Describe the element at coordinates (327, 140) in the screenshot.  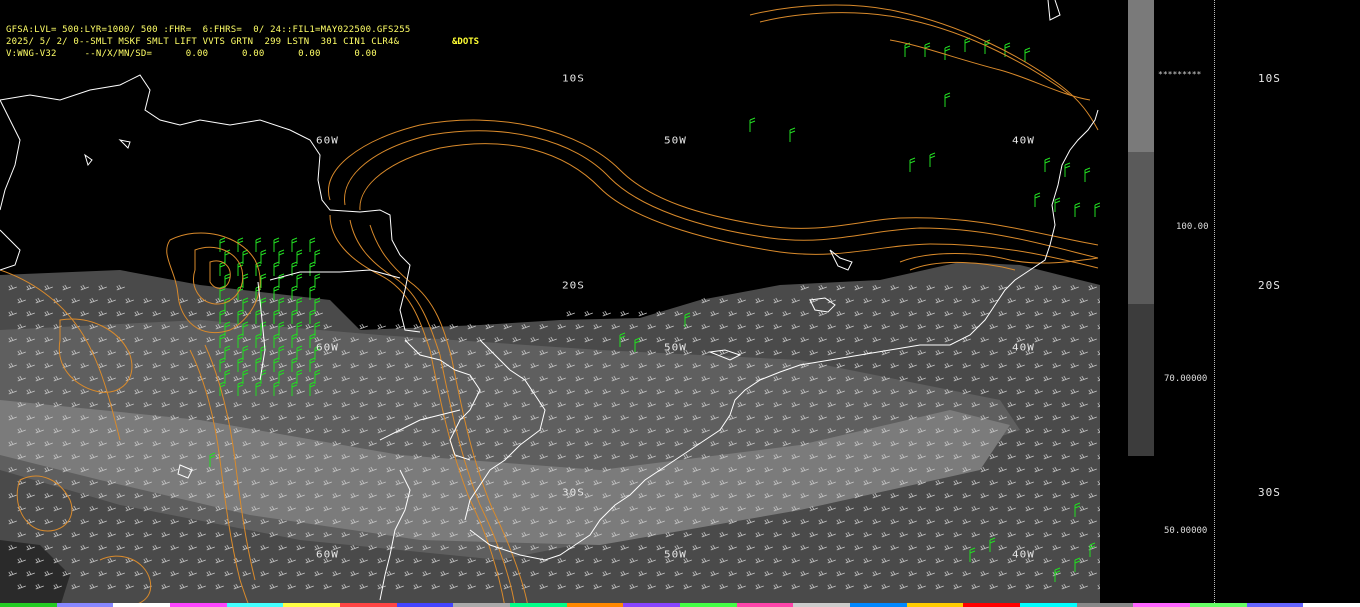
I see `lon-label-60w-top: 60W` at that location.